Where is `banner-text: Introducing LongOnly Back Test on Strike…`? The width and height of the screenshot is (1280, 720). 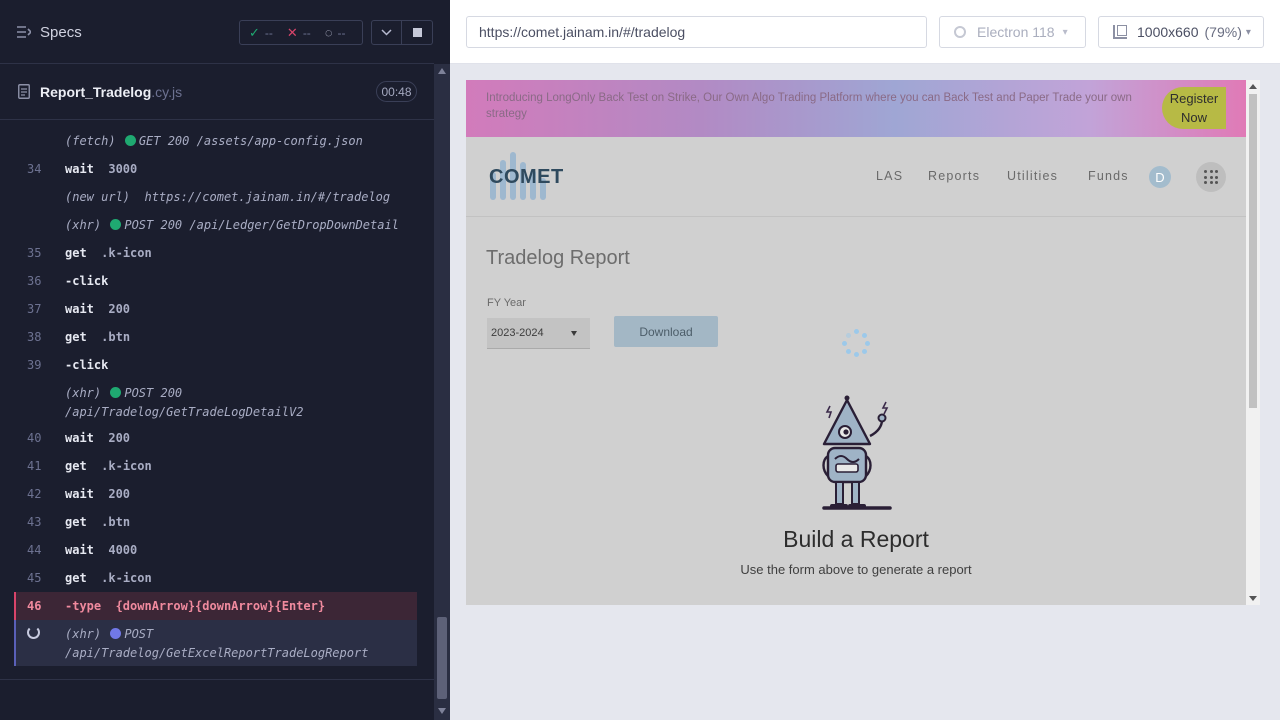
banner-text: Introducing LongOnly Back Test on Strike… is located at coordinates (809, 106).